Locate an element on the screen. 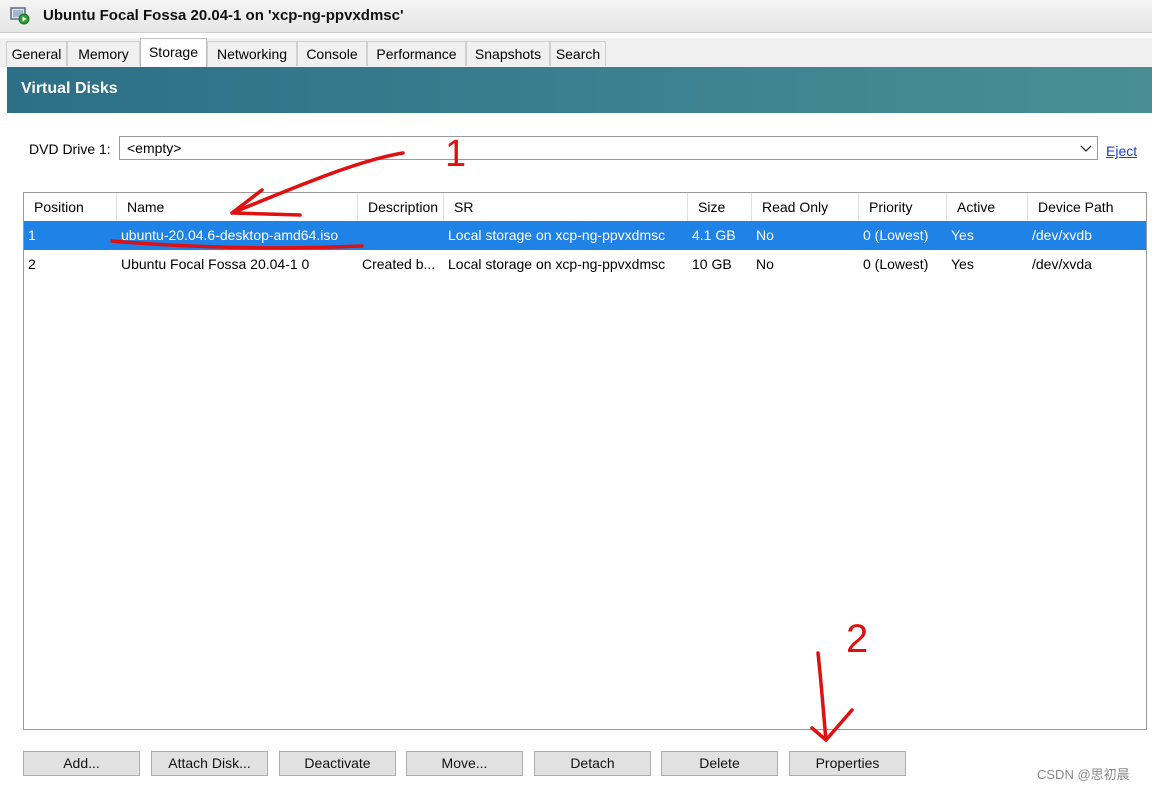 This screenshot has height=788, width=1152. cell-size: 10 GB is located at coordinates (712, 264).